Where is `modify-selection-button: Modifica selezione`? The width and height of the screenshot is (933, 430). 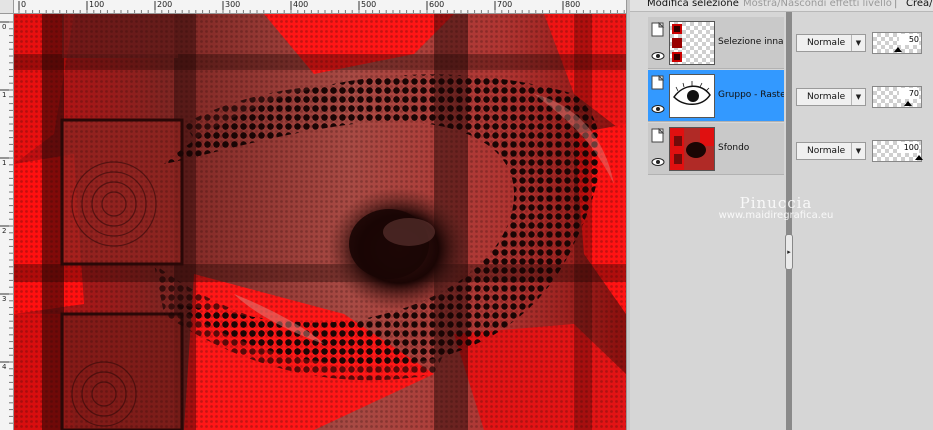
modify-selection-button: Modifica selezione is located at coordinates (693, 5).